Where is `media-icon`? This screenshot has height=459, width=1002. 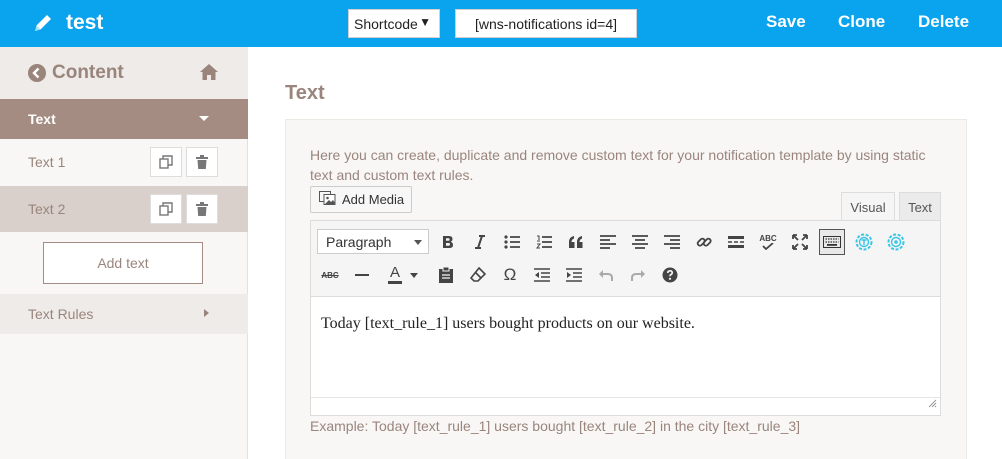
media-icon is located at coordinates (328, 199).